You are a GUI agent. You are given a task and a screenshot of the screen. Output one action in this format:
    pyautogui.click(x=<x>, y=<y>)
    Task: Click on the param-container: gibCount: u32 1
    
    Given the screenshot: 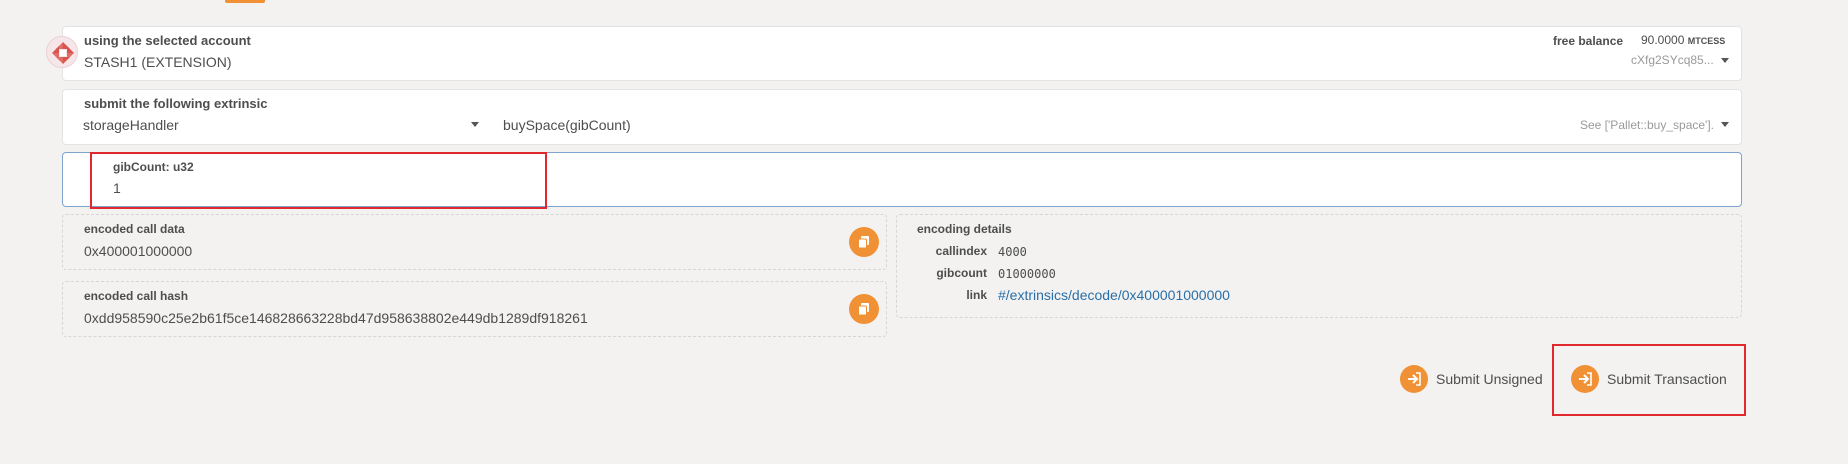 What is the action you would take?
    pyautogui.click(x=902, y=179)
    